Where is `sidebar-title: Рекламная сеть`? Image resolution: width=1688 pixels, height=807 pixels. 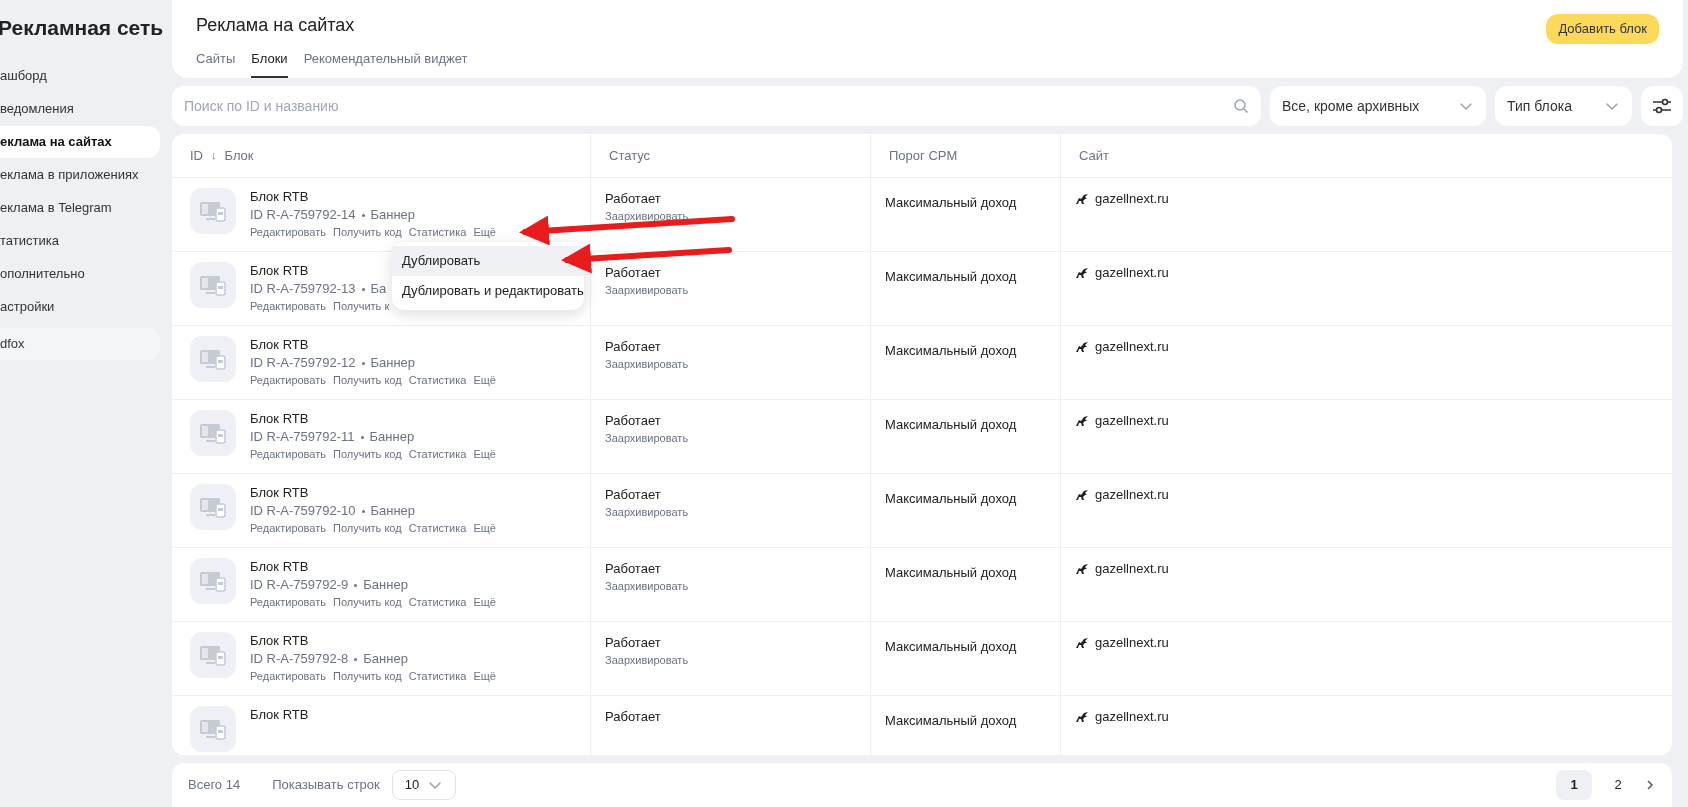
sidebar-title: Рекламная сеть is located at coordinates (82, 28).